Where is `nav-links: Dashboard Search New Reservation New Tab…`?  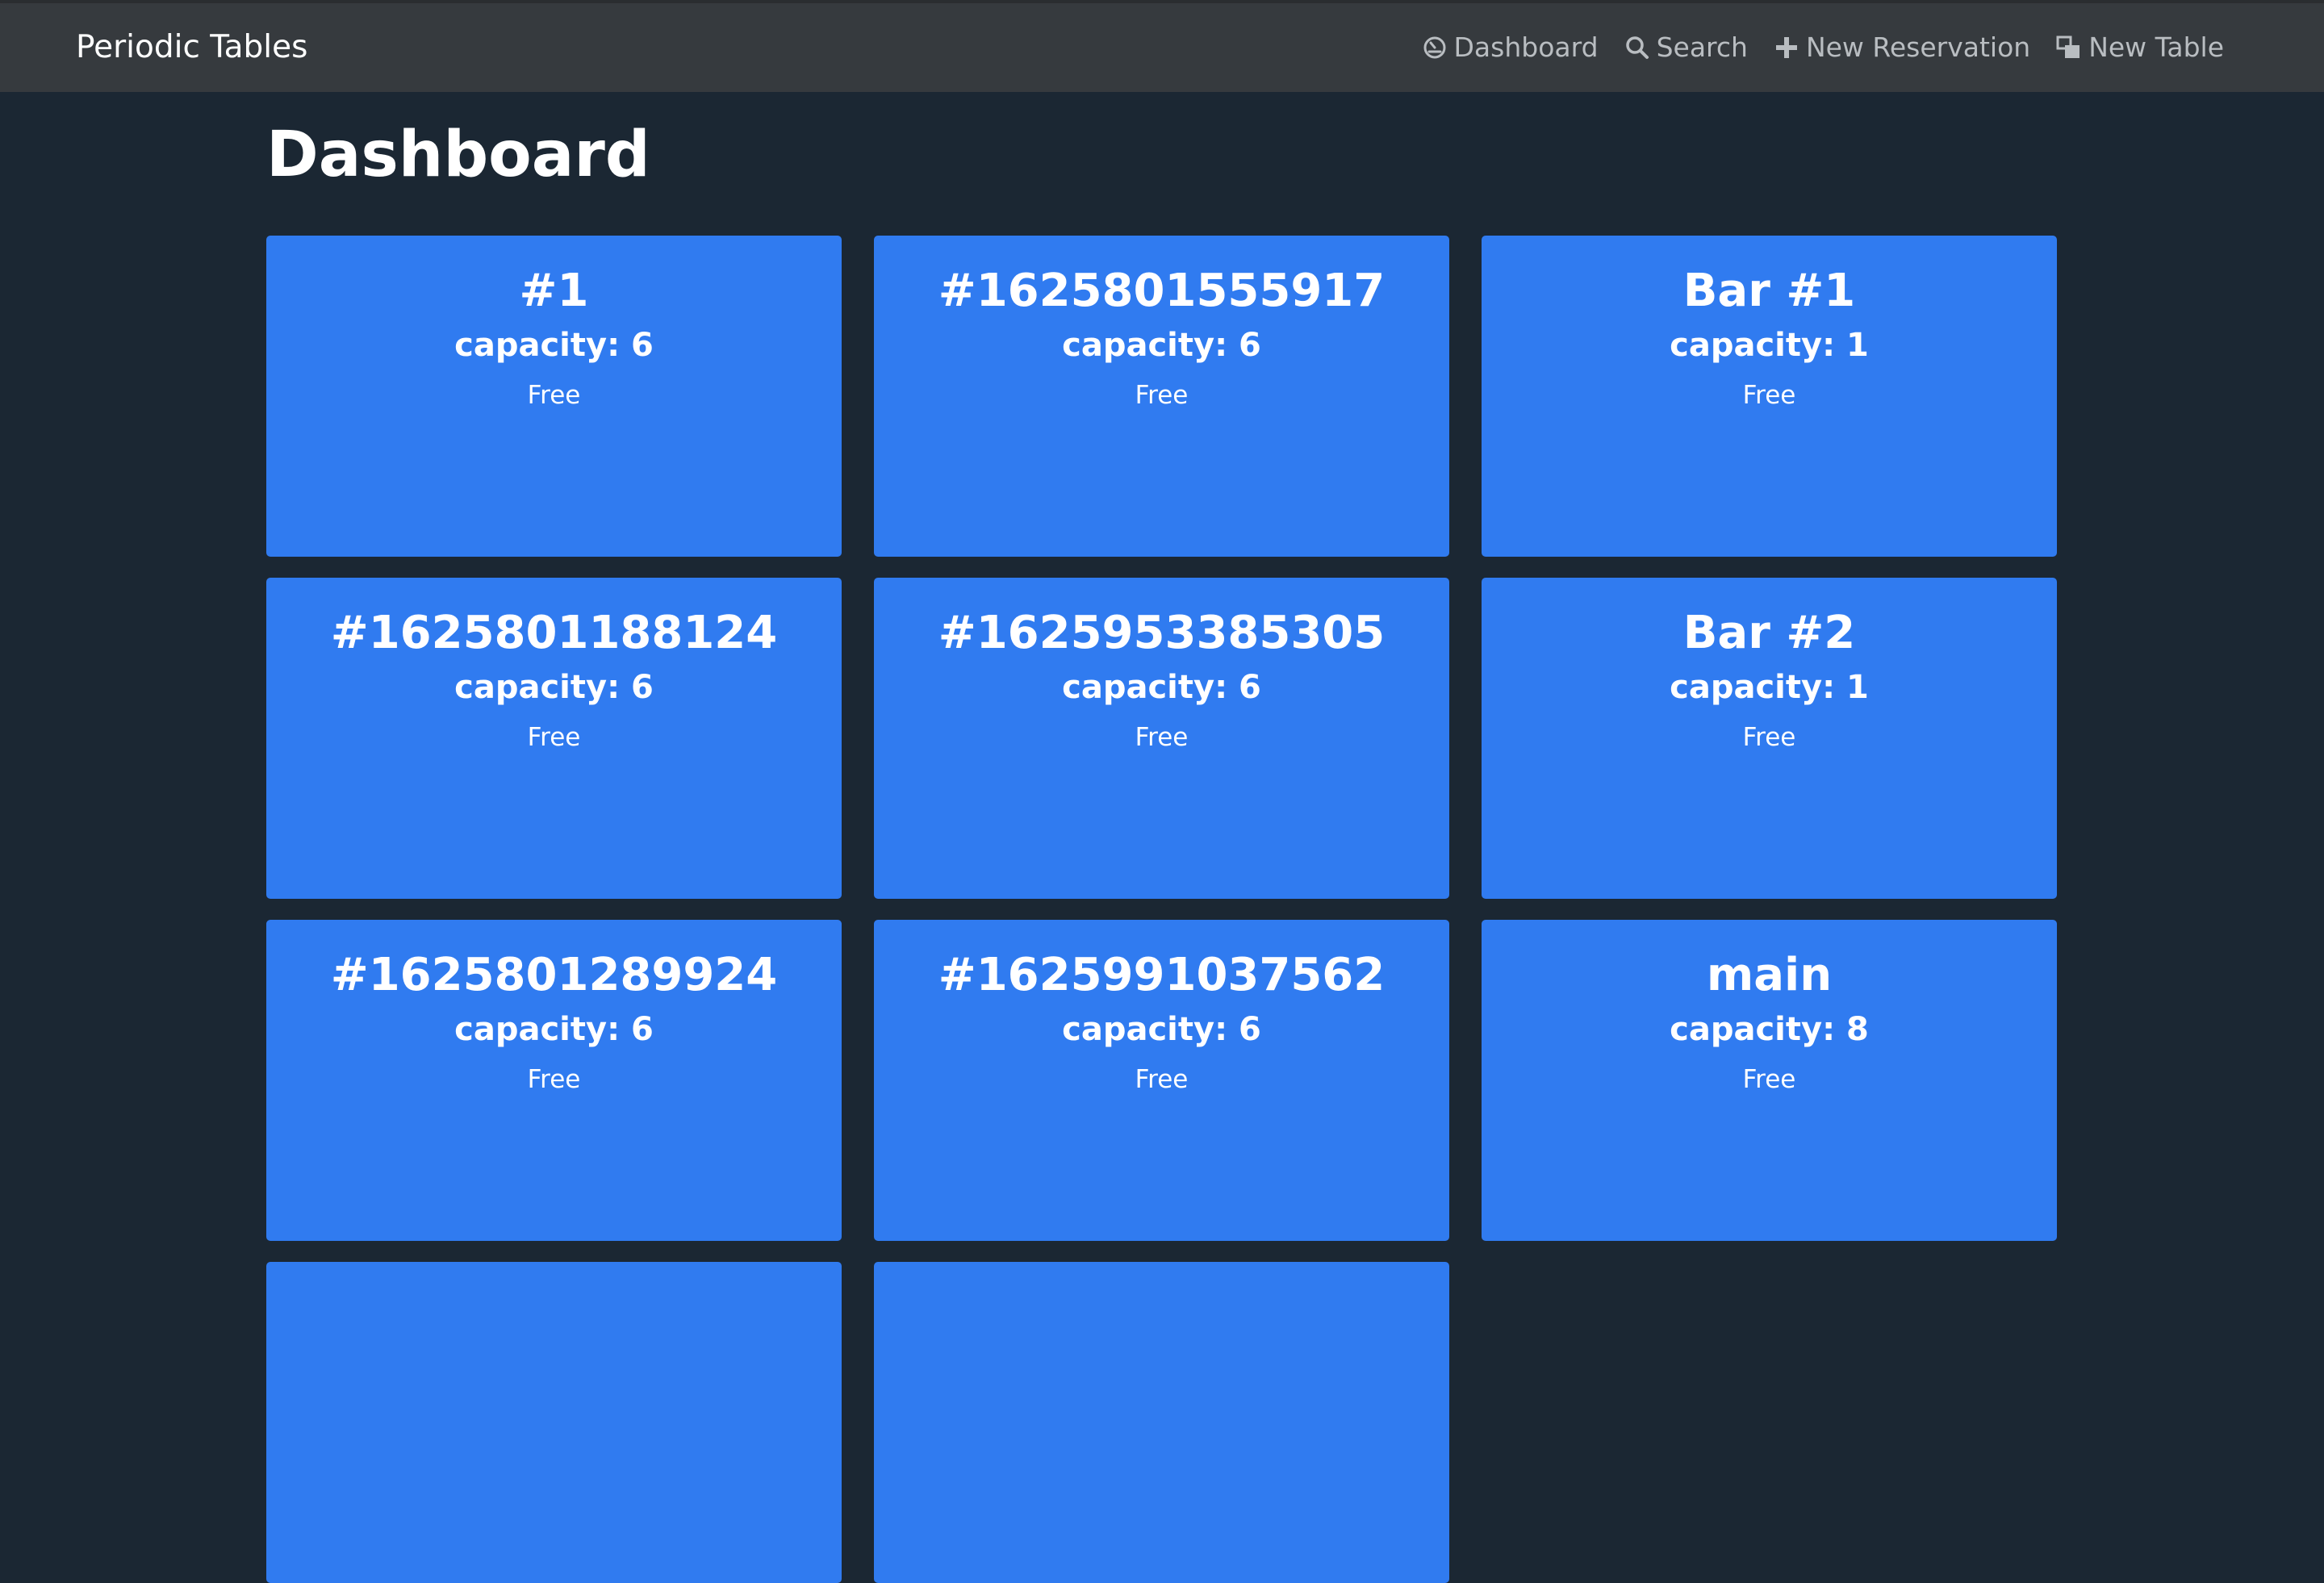
nav-links: Dashboard Search New Reservation New Tab… is located at coordinates (1810, 47).